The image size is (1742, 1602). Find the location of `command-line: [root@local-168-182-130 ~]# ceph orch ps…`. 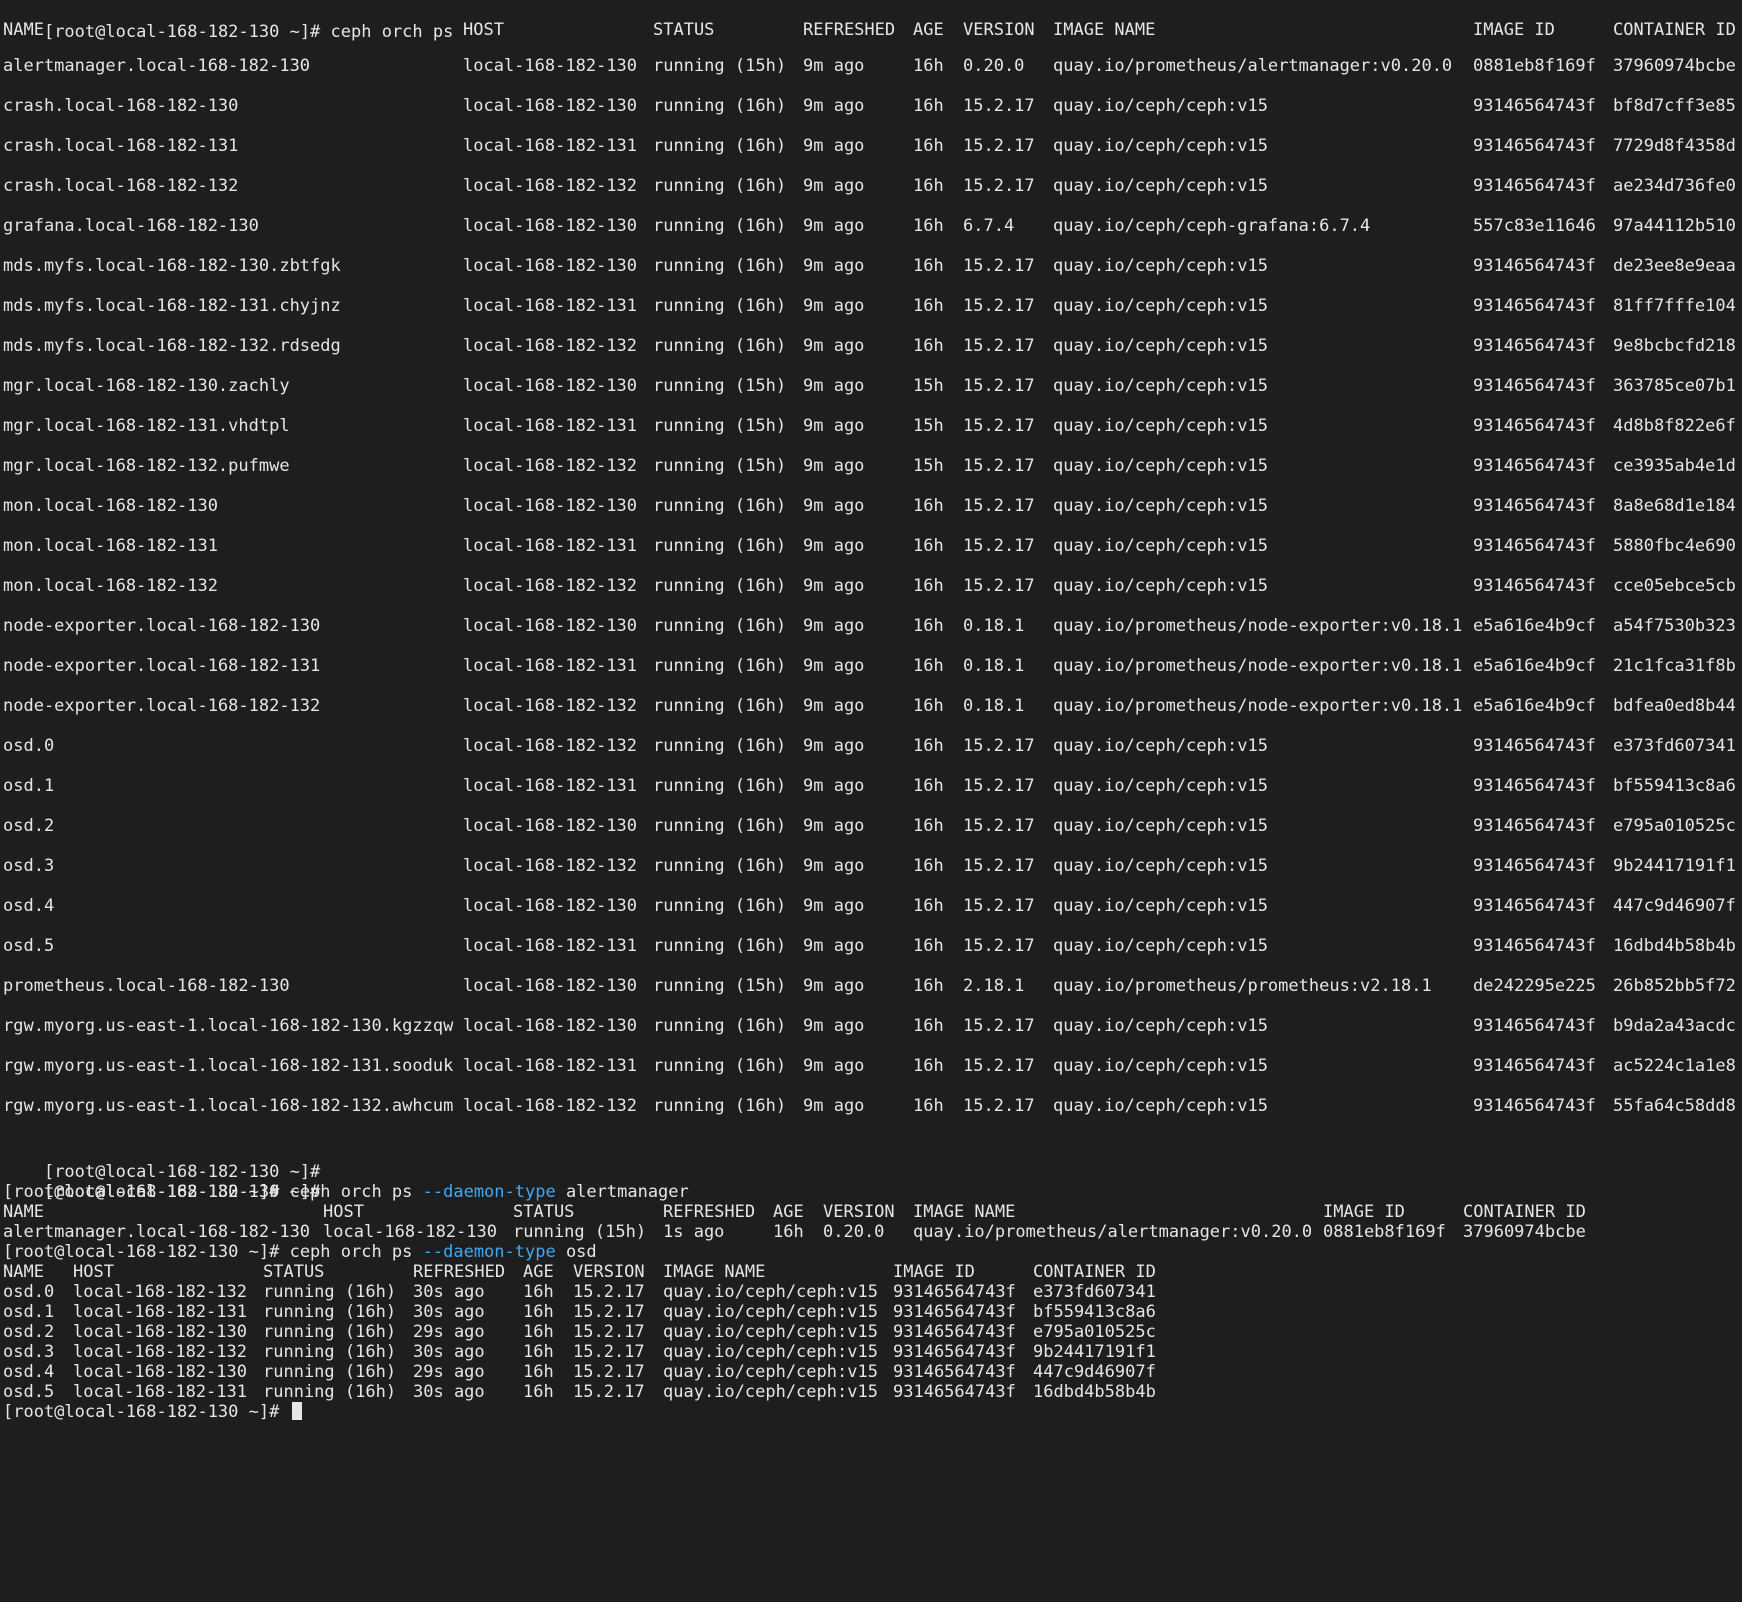

command-line: [root@local-168-182-130 ~]# ceph orch ps… is located at coordinates (300, 1252).